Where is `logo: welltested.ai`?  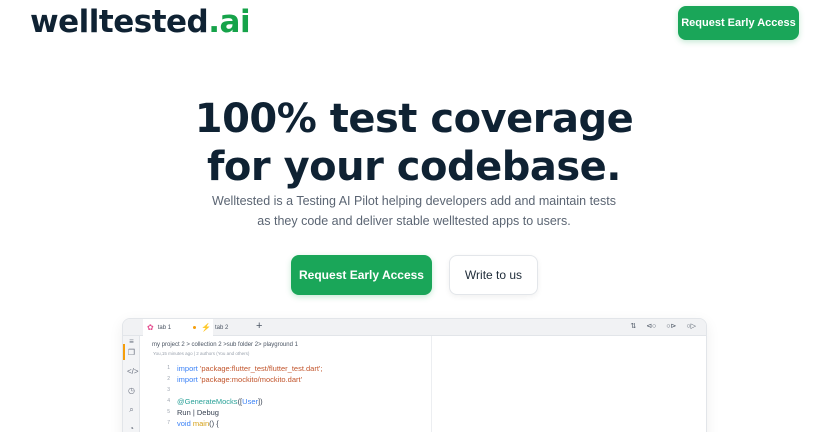 logo: welltested.ai is located at coordinates (140, 22).